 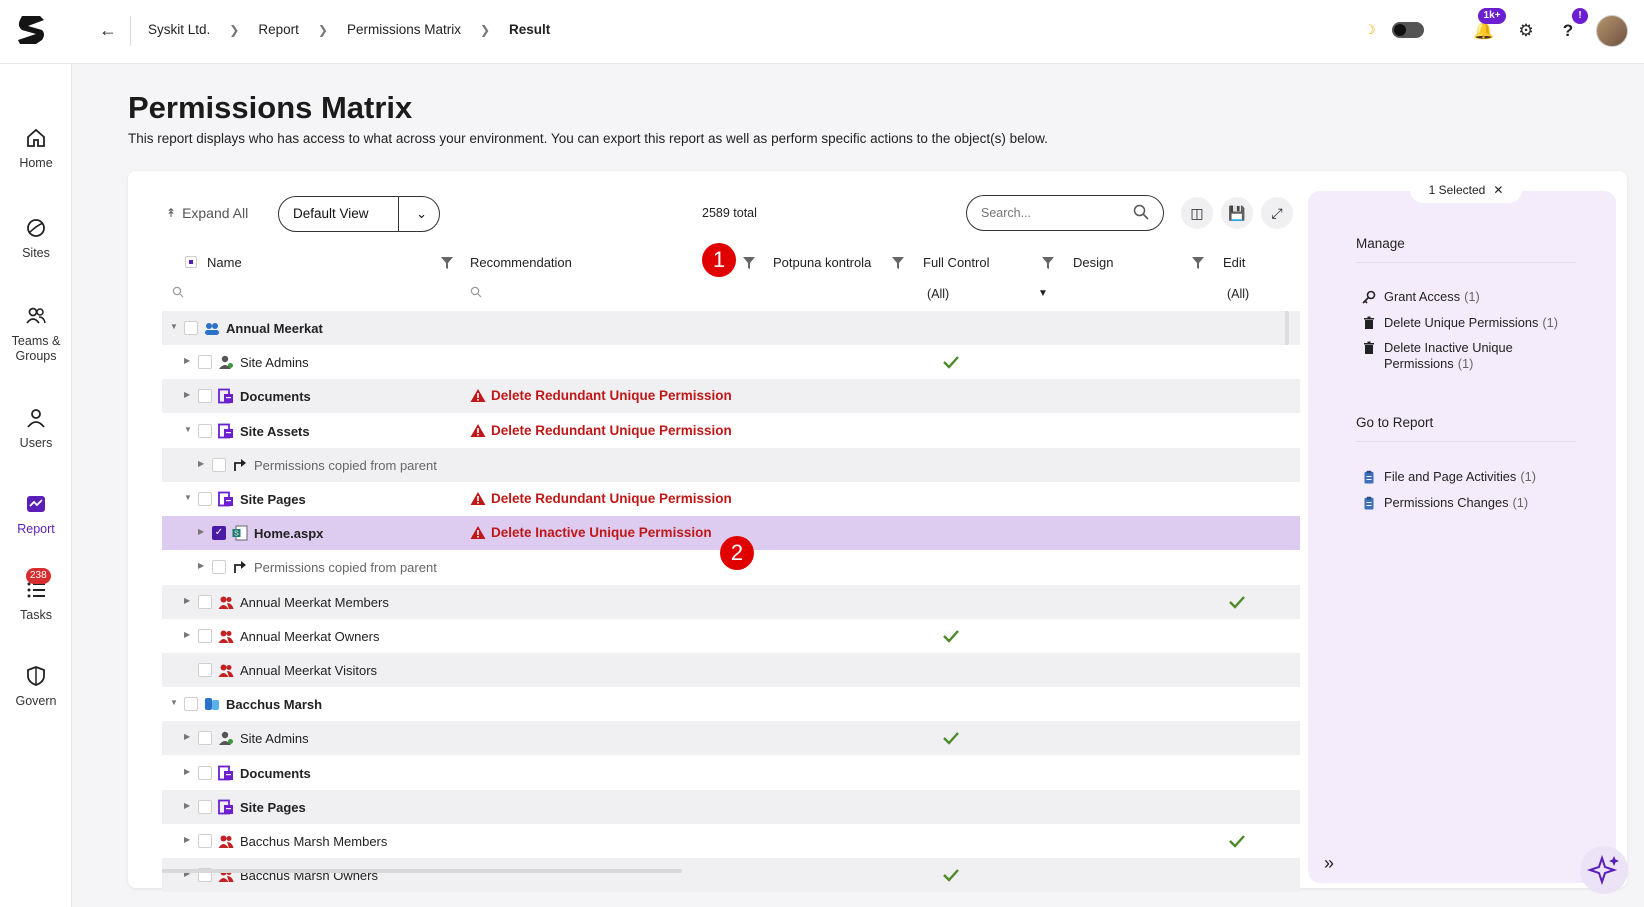 I want to click on fullscreen-button: ⤢, so click(x=1277, y=213).